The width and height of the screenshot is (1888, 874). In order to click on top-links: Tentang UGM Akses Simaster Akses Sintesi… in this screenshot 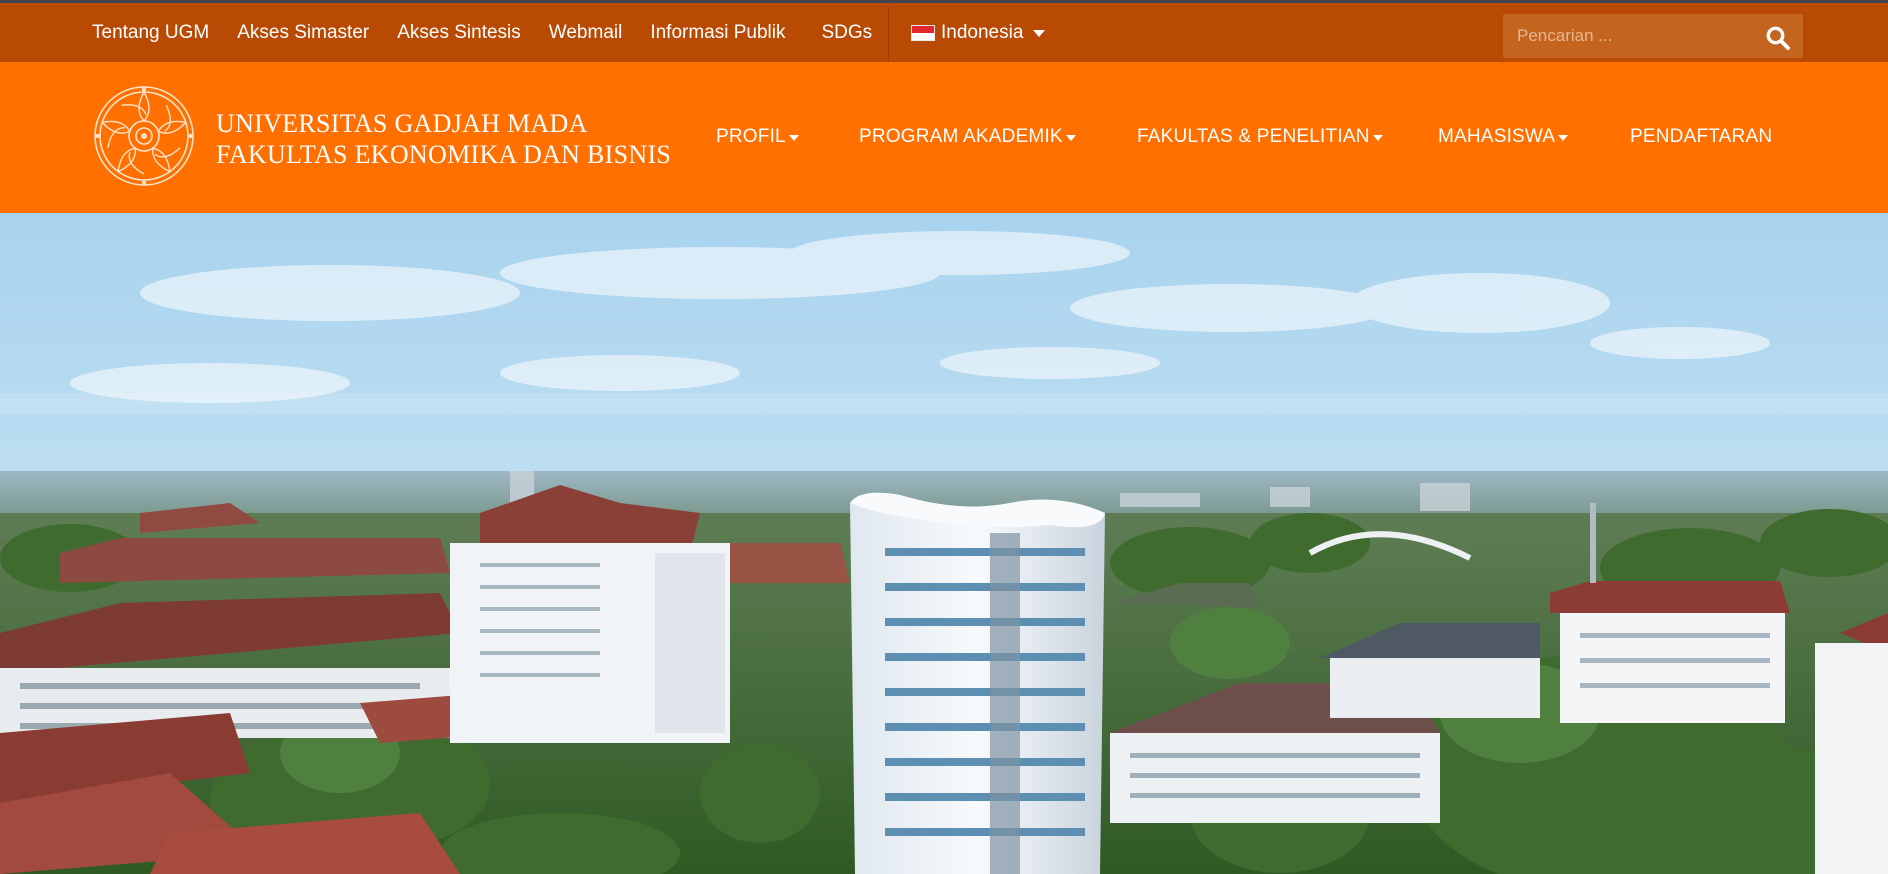, I will do `click(496, 32)`.